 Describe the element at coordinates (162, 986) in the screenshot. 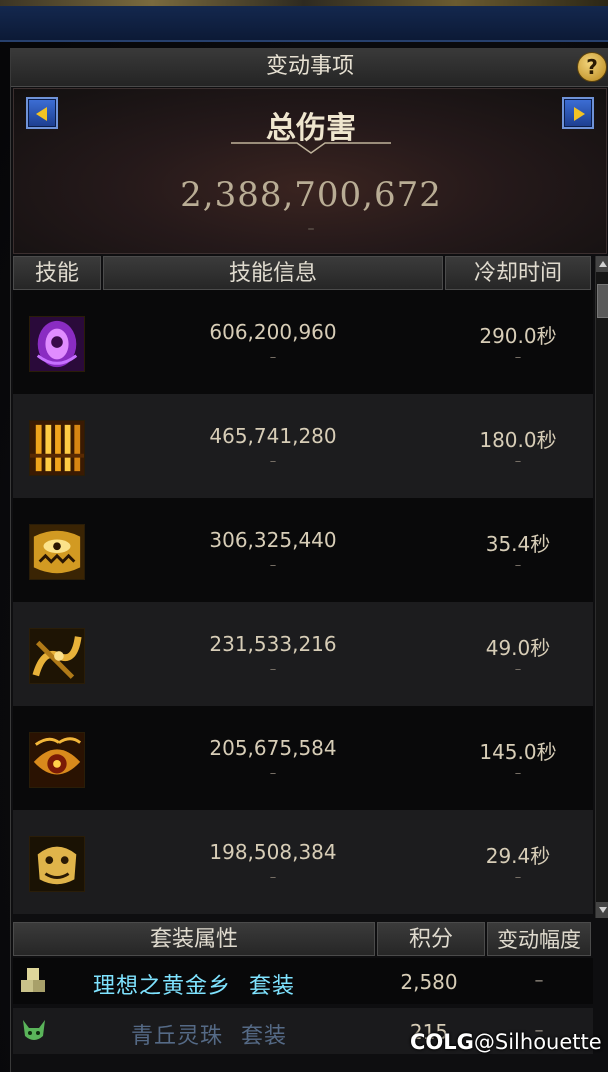

I see `set-name-text: 理想之黄金乡` at that location.